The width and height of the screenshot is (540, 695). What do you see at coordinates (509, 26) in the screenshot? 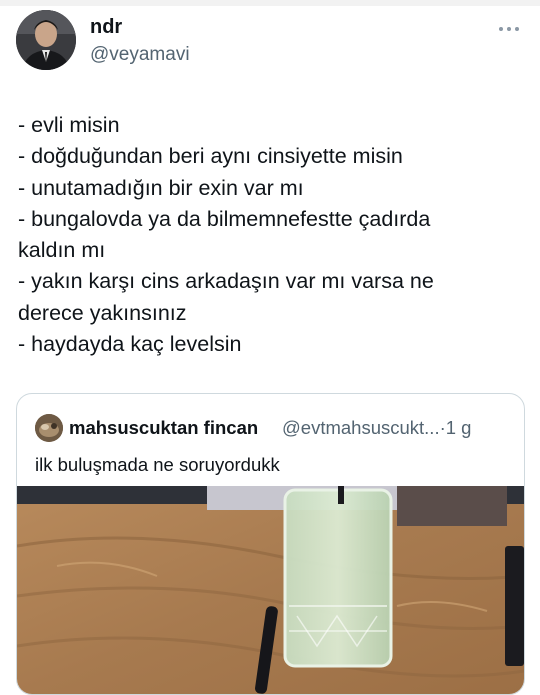
I see `more-dots-icon` at bounding box center [509, 26].